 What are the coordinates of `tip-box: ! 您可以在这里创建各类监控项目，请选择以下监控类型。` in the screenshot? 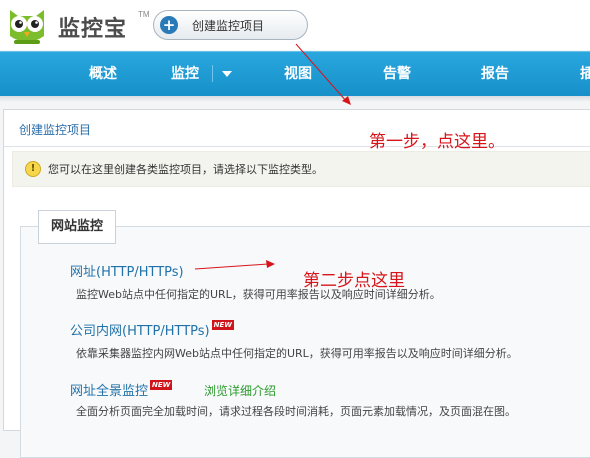 It's located at (301, 169).